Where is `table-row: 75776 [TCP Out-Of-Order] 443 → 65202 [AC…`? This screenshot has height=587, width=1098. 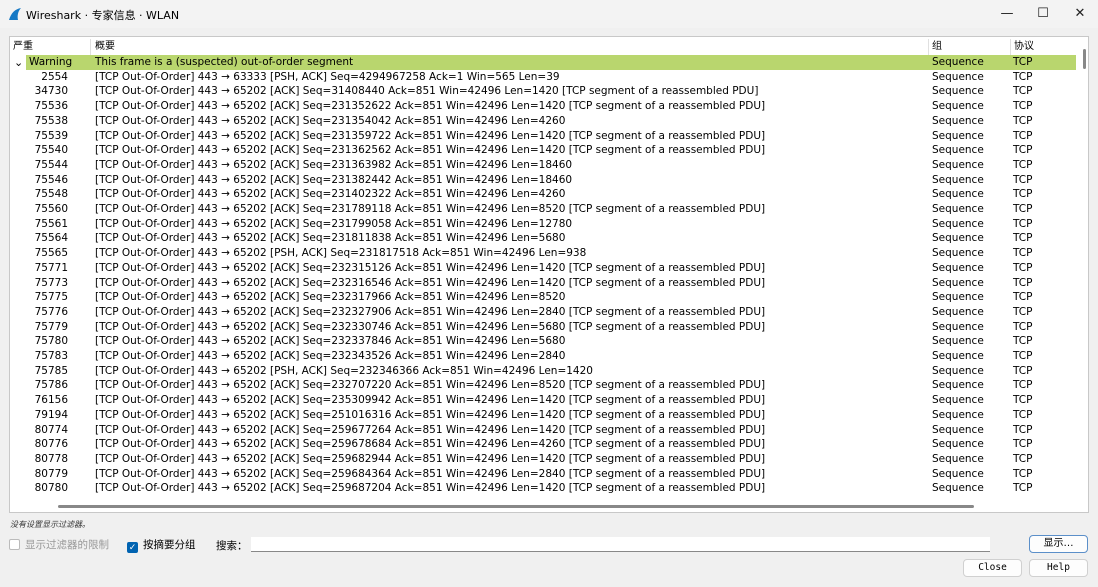
table-row: 75776 [TCP Out-Of-Order] 443 → 65202 [AC… is located at coordinates (543, 312).